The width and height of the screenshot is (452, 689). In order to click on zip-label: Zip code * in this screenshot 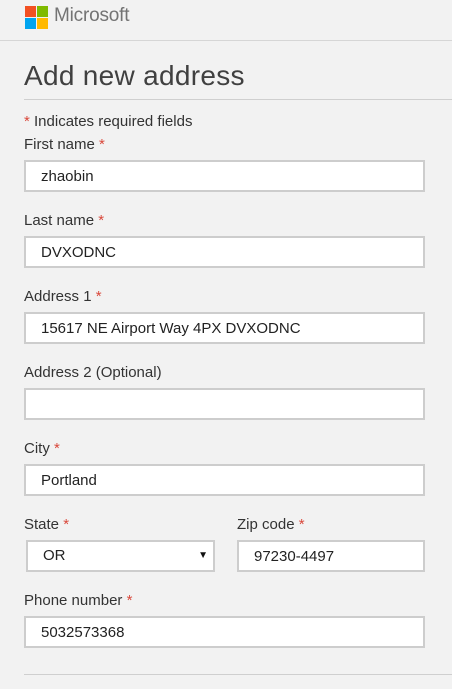, I will do `click(271, 524)`.